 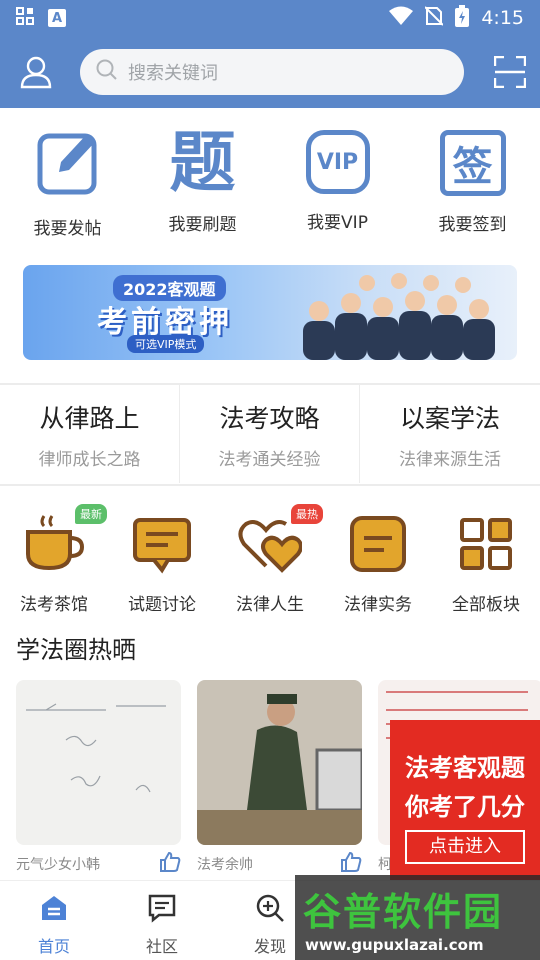 I want to click on section-exam-strategy: 法考攻略 法考通关经验, so click(x=270, y=434).